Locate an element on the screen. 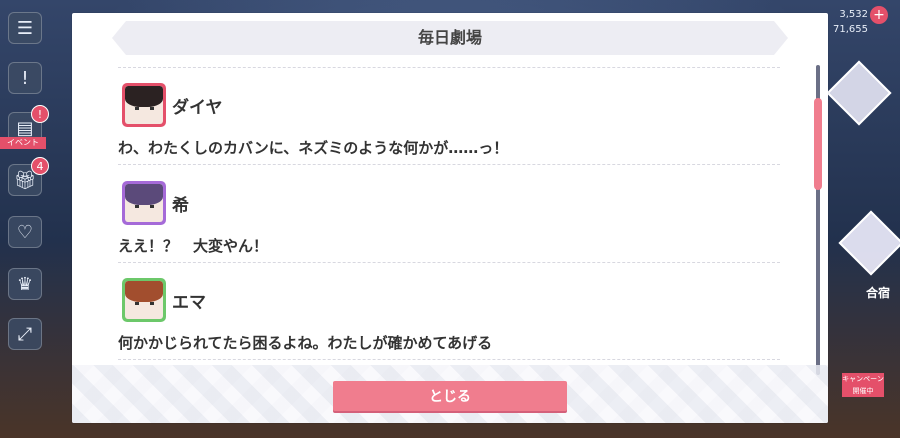 The image size is (900, 438). menu-button: ☰ is located at coordinates (25, 28).